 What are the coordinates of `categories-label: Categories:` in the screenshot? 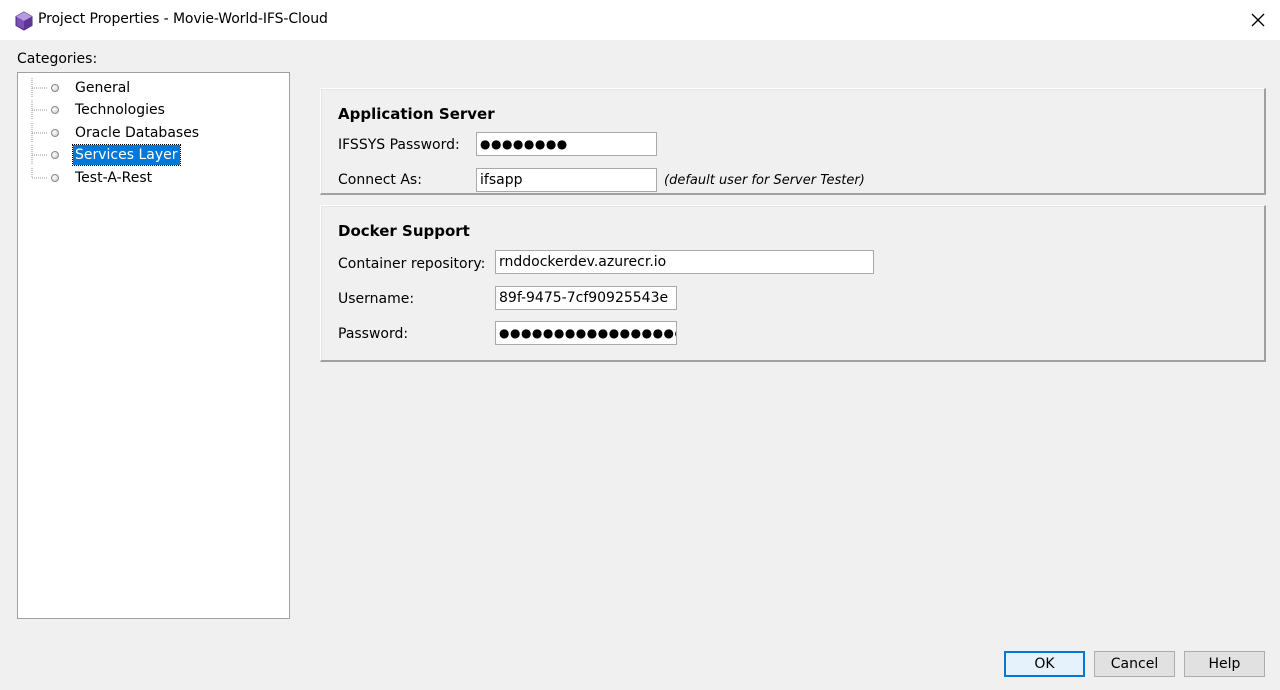 It's located at (57, 59).